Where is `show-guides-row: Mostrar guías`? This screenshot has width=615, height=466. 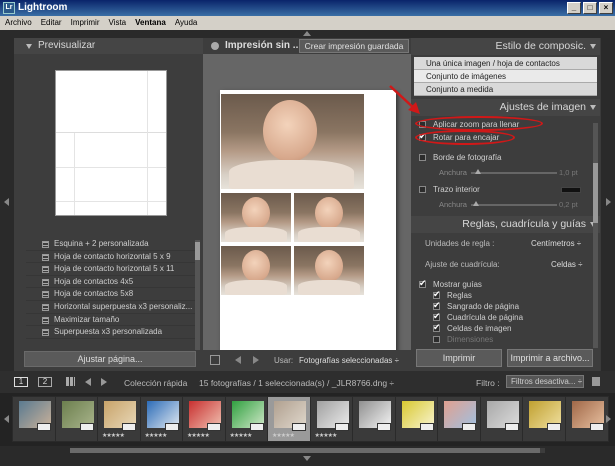 show-guides-row: Mostrar guías is located at coordinates (450, 283).